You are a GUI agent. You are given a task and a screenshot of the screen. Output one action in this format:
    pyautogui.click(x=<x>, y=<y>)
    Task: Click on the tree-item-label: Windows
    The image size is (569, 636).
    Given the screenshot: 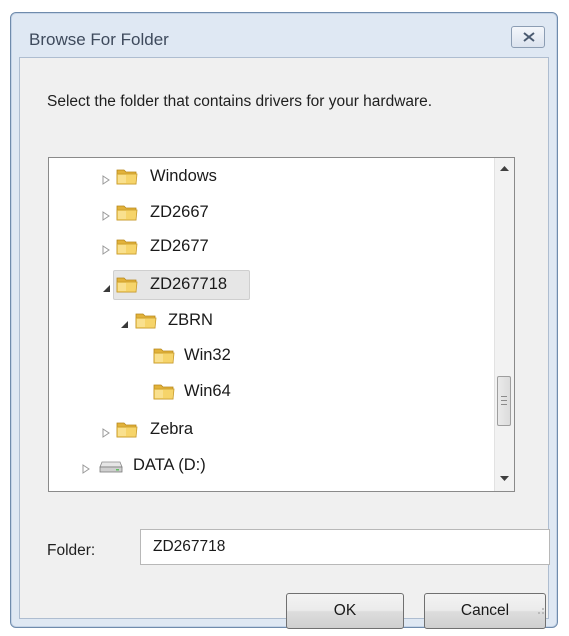 What is the action you would take?
    pyautogui.click(x=183, y=176)
    